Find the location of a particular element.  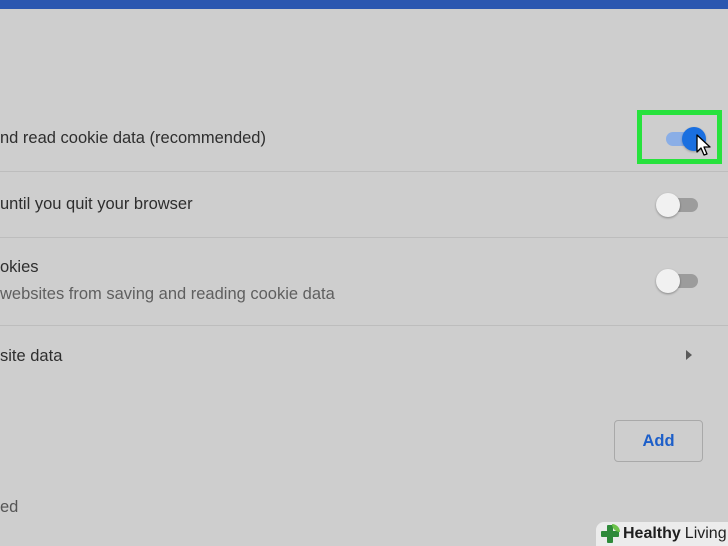

browser-top-bar is located at coordinates (364, 4).